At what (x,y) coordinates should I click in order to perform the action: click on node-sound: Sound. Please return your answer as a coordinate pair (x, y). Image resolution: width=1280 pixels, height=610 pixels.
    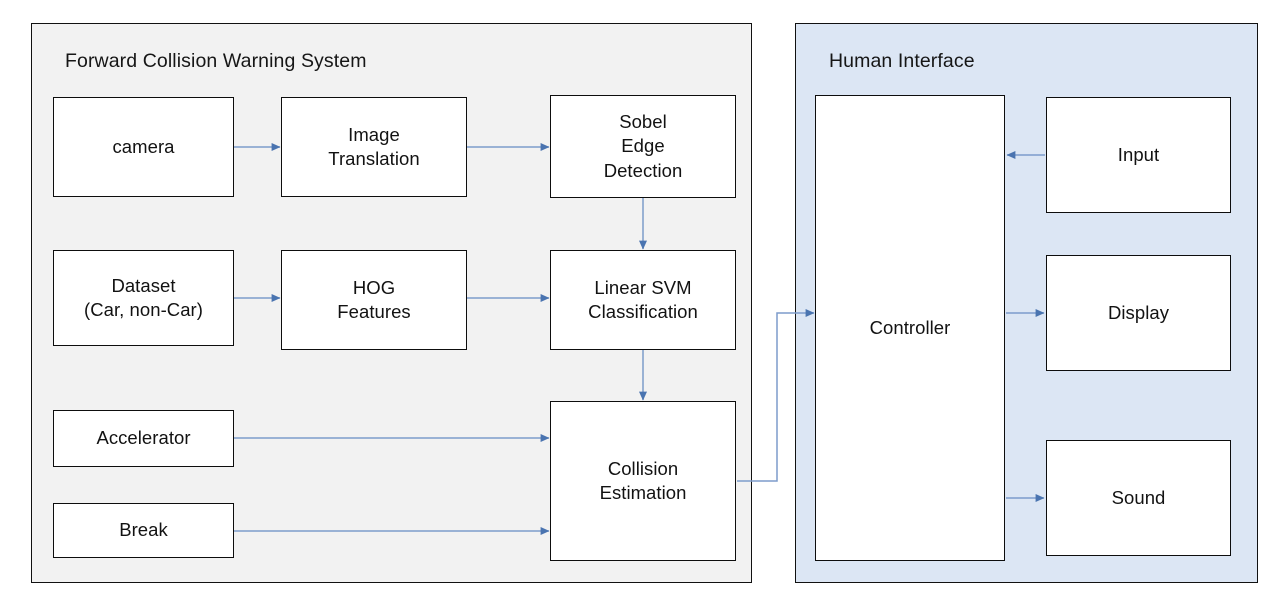
    Looking at the image, I should click on (1138, 498).